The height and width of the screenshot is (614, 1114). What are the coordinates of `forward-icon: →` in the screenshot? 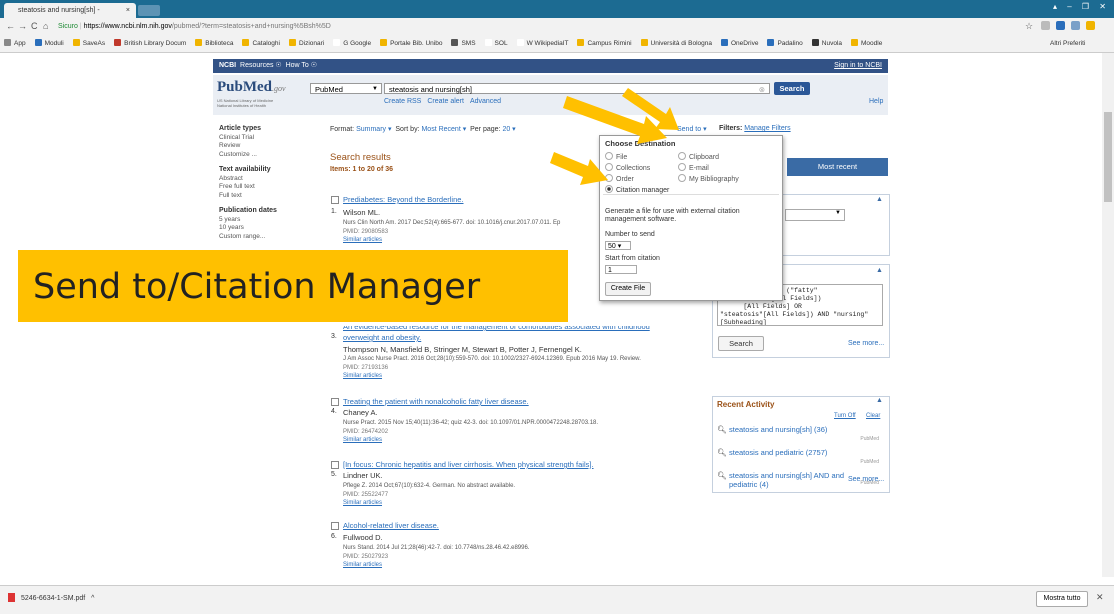 It's located at (22, 26).